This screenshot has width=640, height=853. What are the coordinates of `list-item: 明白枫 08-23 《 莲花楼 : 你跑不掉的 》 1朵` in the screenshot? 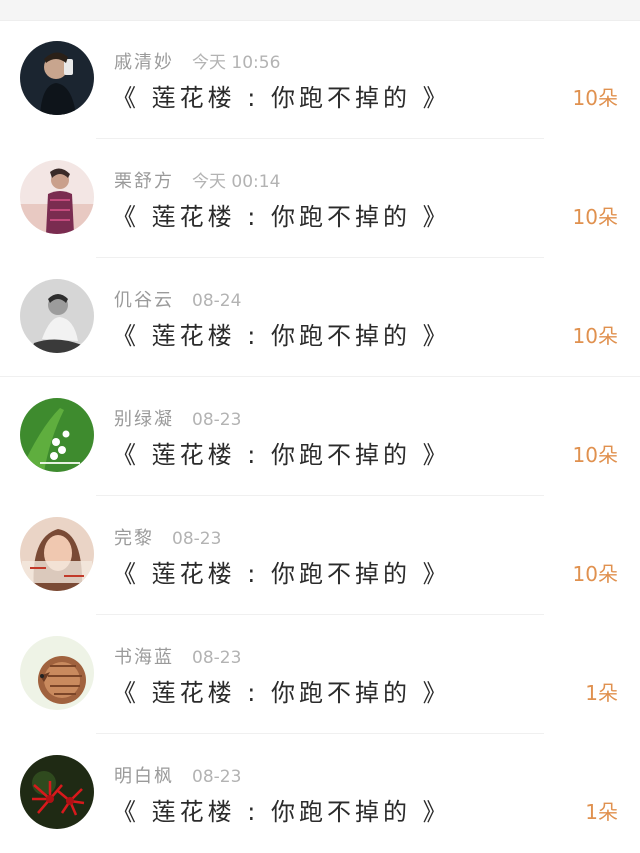 It's located at (320, 793).